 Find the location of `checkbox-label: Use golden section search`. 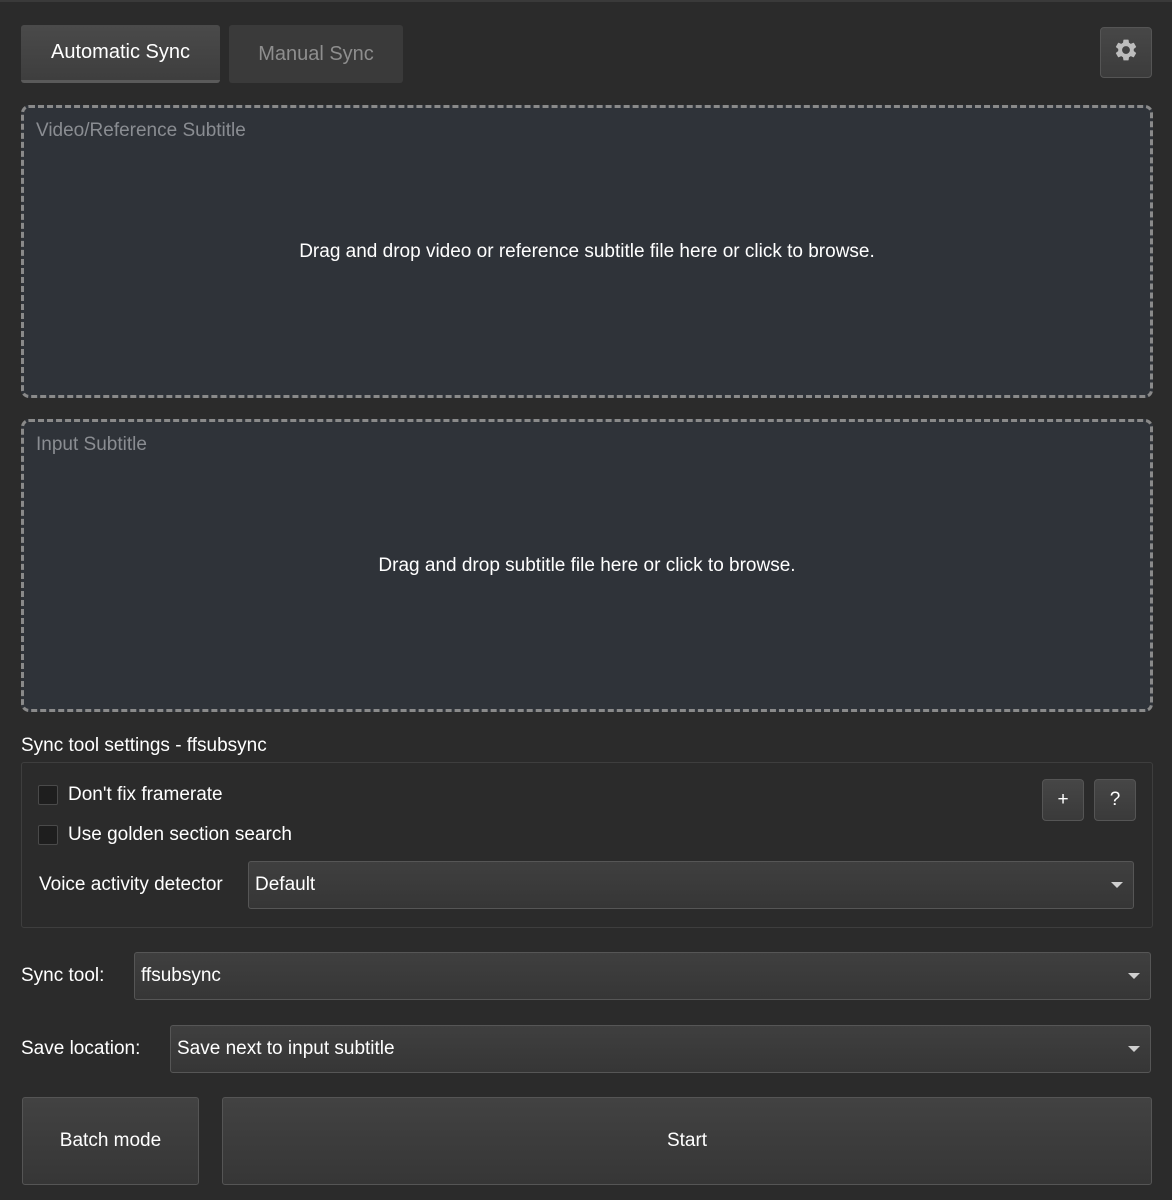

checkbox-label: Use golden section search is located at coordinates (180, 834).